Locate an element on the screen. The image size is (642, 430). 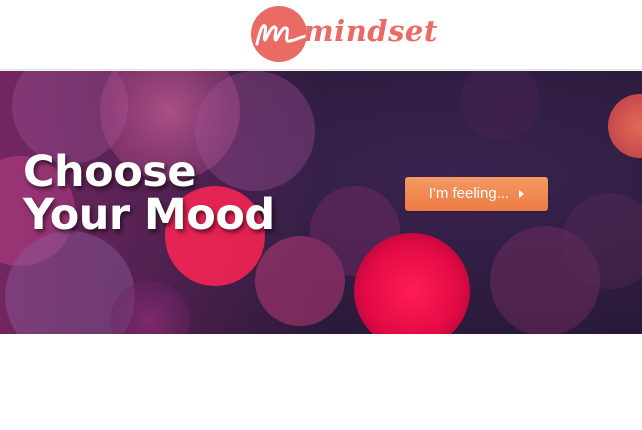
hero-title: Choose Your Mood is located at coordinates (149, 194).